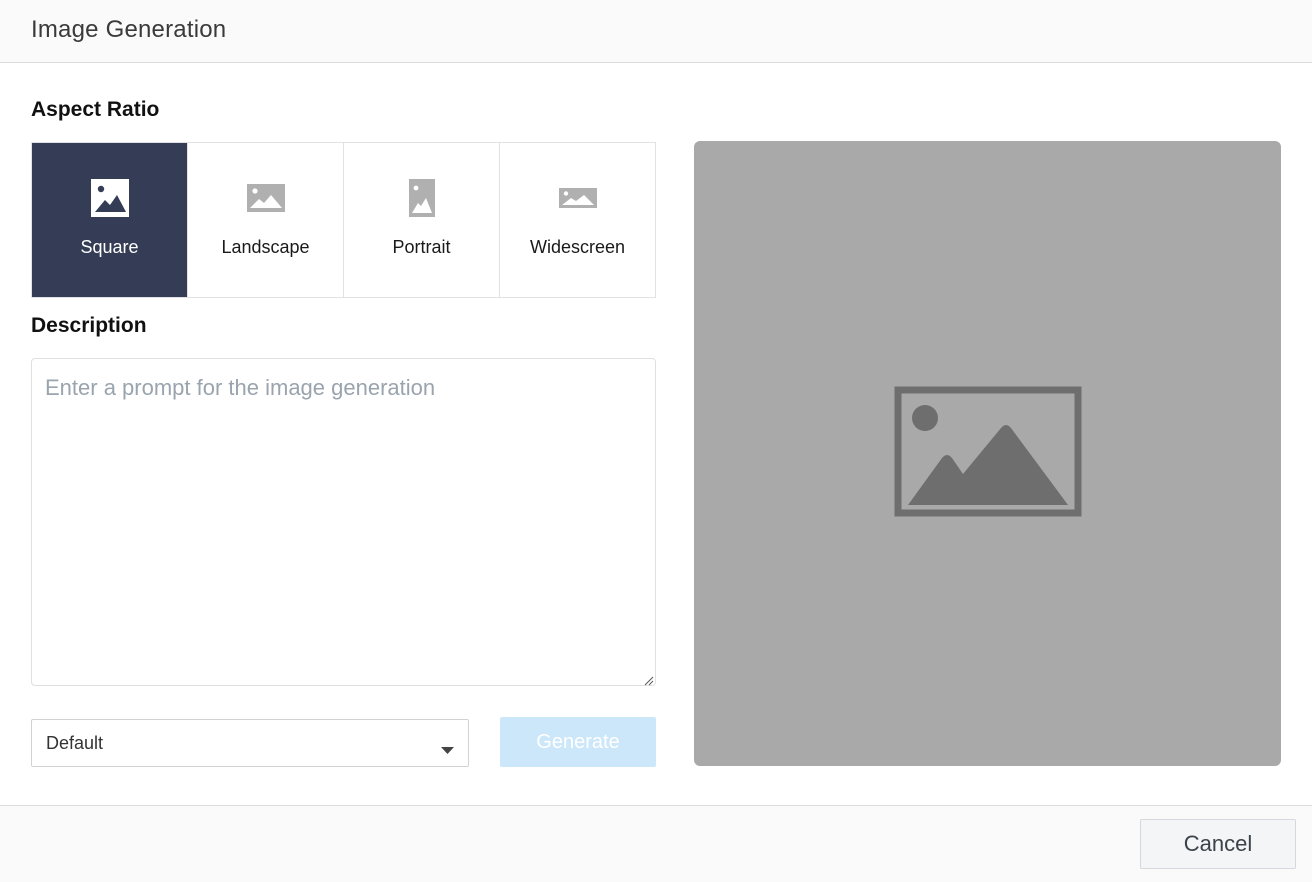 The width and height of the screenshot is (1312, 882). What do you see at coordinates (95, 109) in the screenshot?
I see `aspect-ratio-label: Aspect Ratio` at bounding box center [95, 109].